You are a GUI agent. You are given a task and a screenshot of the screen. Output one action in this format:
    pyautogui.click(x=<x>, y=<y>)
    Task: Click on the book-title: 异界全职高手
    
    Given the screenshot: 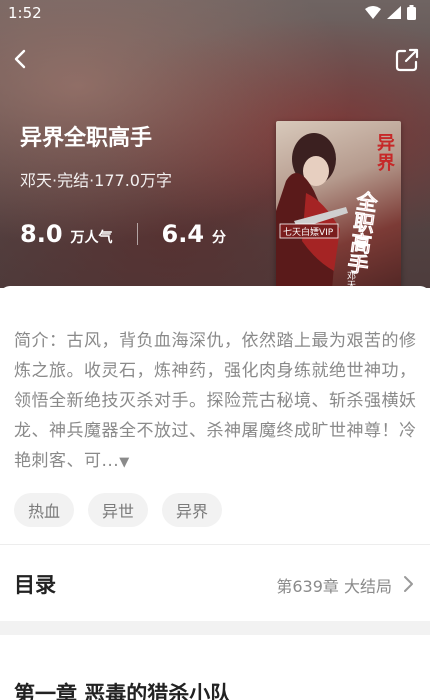 What is the action you would take?
    pyautogui.click(x=86, y=138)
    